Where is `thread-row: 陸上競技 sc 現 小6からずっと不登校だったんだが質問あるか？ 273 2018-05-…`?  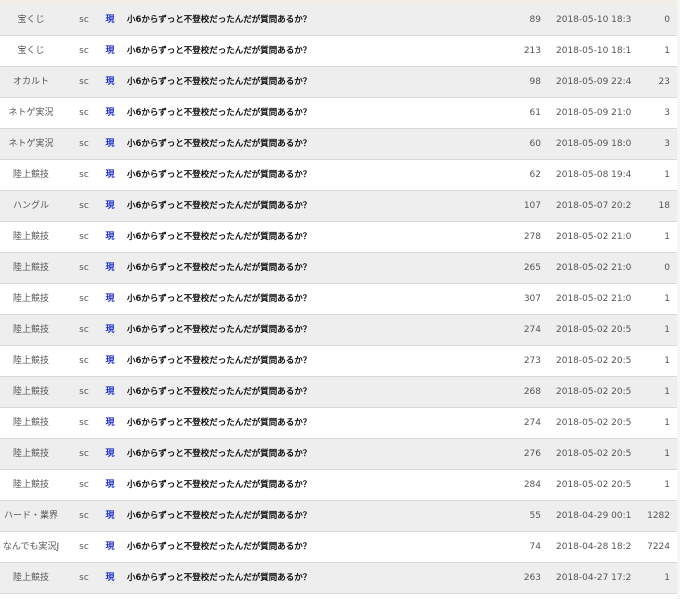 thread-row: 陸上競技 sc 現 小6からずっと不登校だったんだが質問あるか？ 273 2018-05-… is located at coordinates (340, 361).